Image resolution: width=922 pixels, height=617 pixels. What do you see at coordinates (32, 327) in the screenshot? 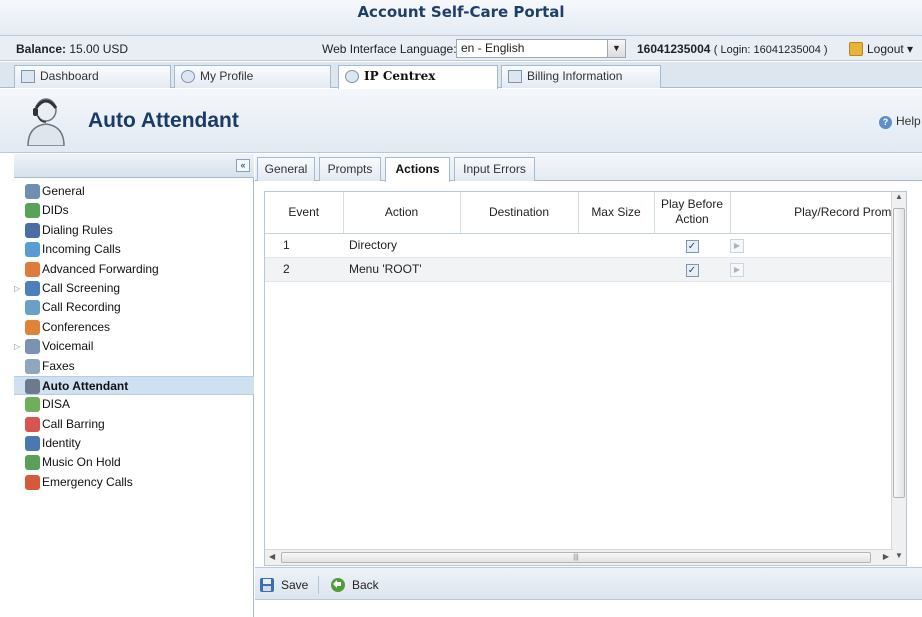
I see `conference-icon` at bounding box center [32, 327].